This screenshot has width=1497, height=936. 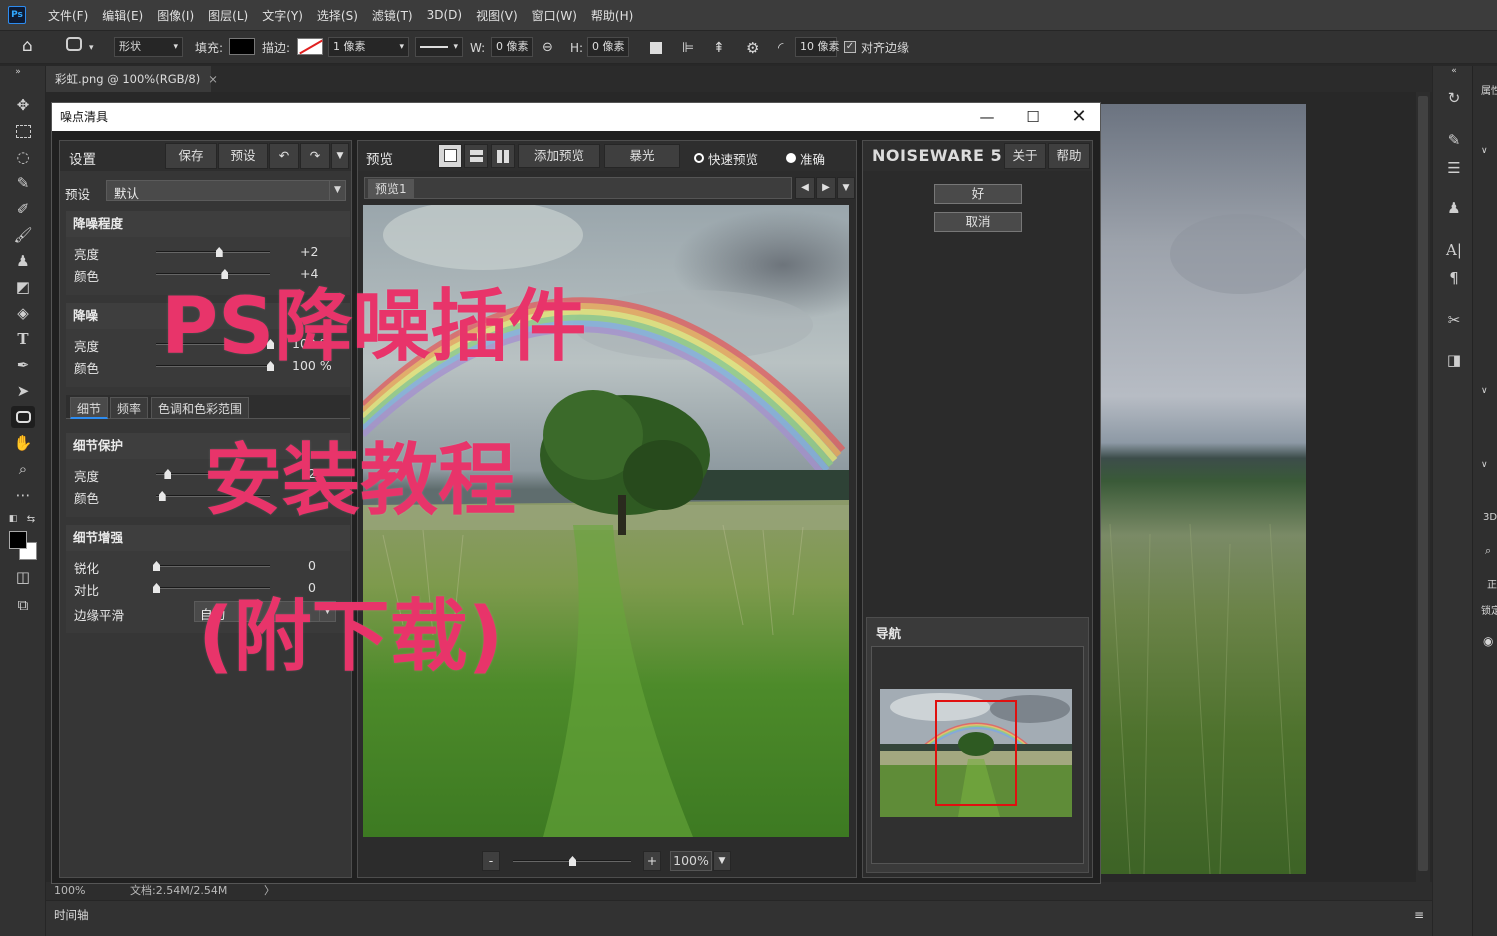 What do you see at coordinates (368, 47) in the screenshot?
I see `stroke-width-field: 1 像素 ▾` at bounding box center [368, 47].